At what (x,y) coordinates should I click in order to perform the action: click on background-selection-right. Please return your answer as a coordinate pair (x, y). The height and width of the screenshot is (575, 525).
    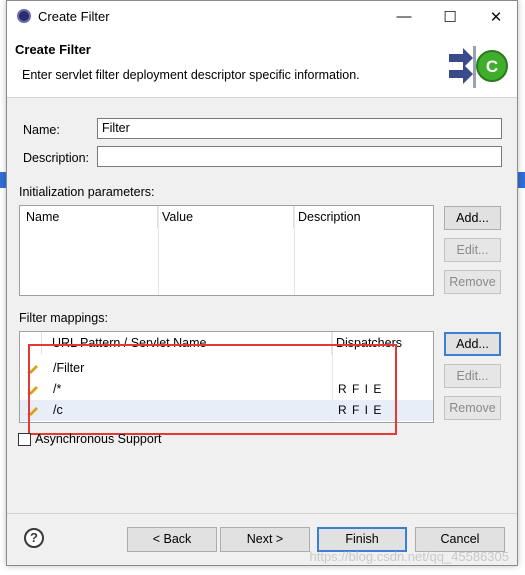
    Looking at the image, I should click on (521, 180).